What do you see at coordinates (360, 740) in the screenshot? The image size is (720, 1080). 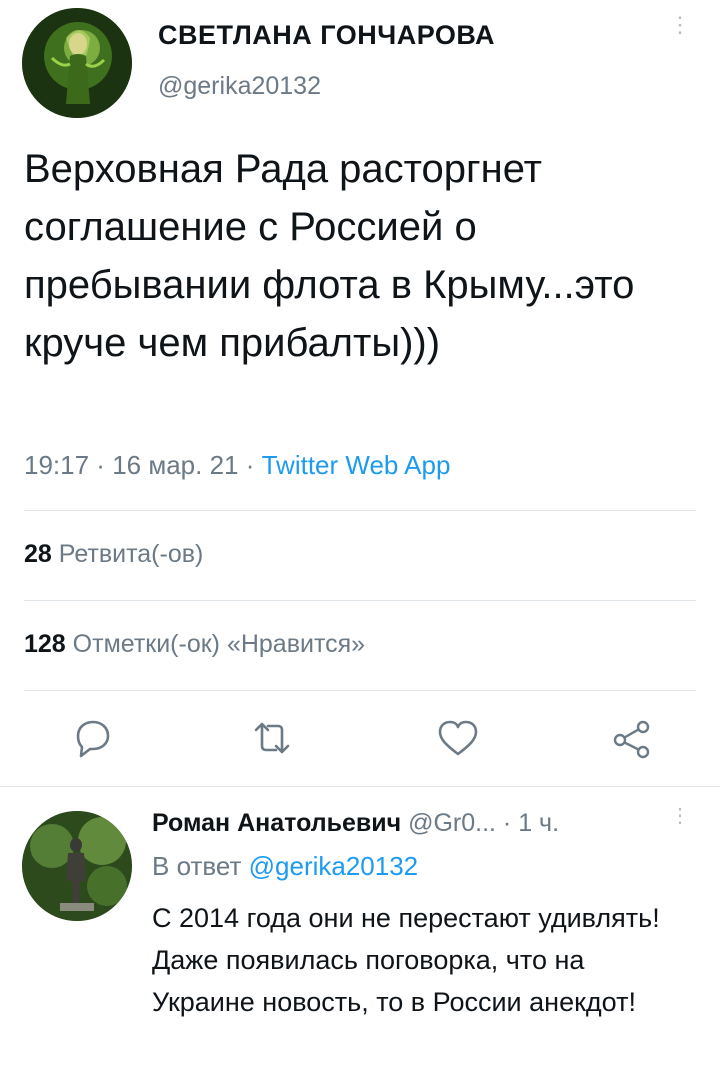 I see `action-bar` at bounding box center [360, 740].